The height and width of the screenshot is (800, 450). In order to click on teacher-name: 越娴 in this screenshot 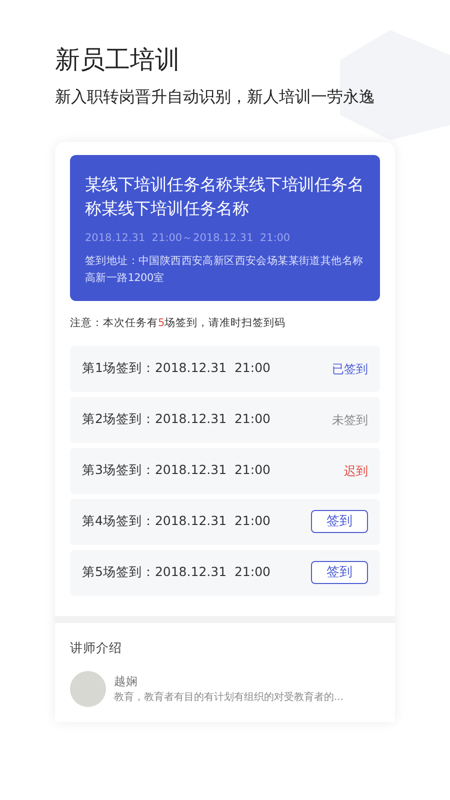, I will do `click(126, 681)`.